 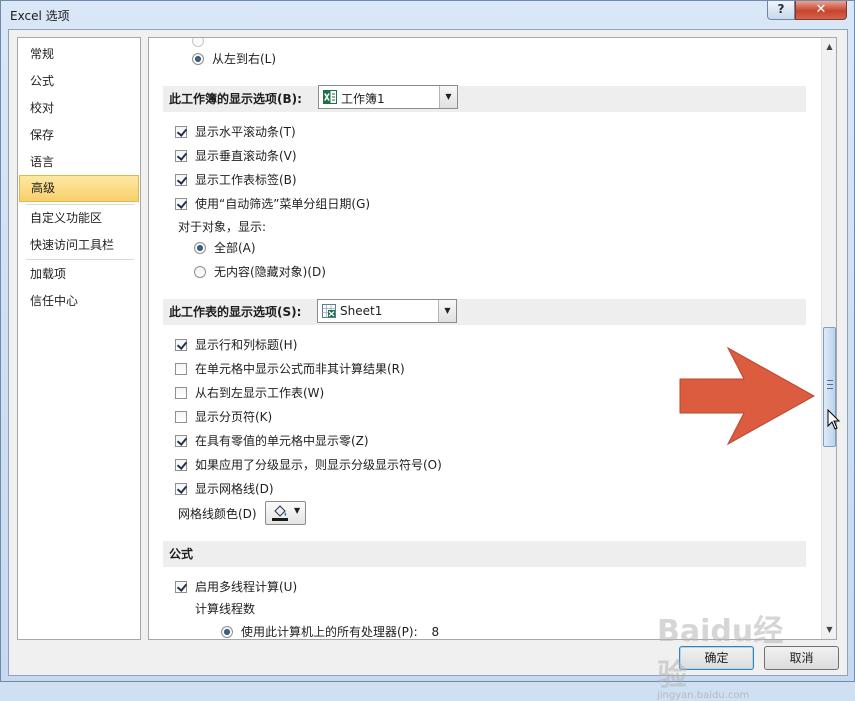 What do you see at coordinates (427, 15) in the screenshot?
I see `title-bar: Excel 选项 ? ✕` at bounding box center [427, 15].